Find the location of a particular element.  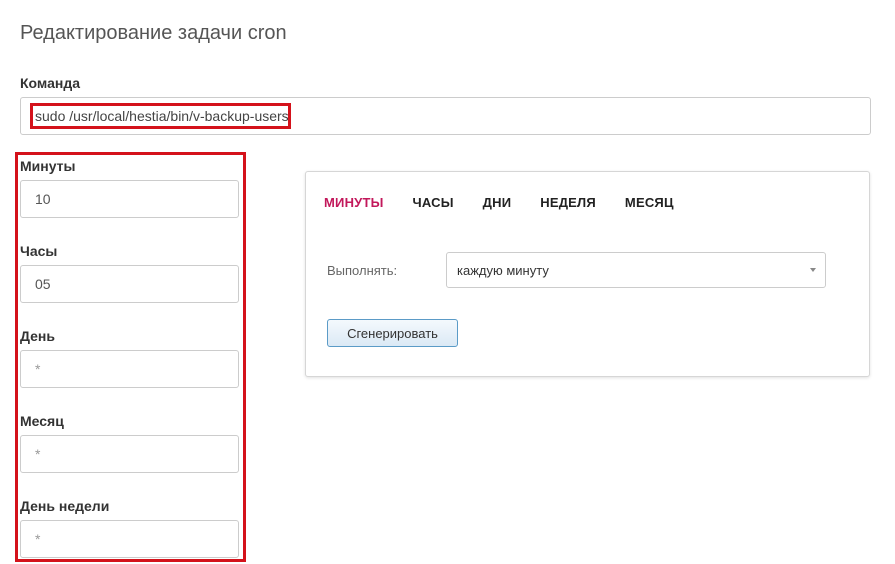

tab-hours: ЧАСЫ is located at coordinates (433, 203).